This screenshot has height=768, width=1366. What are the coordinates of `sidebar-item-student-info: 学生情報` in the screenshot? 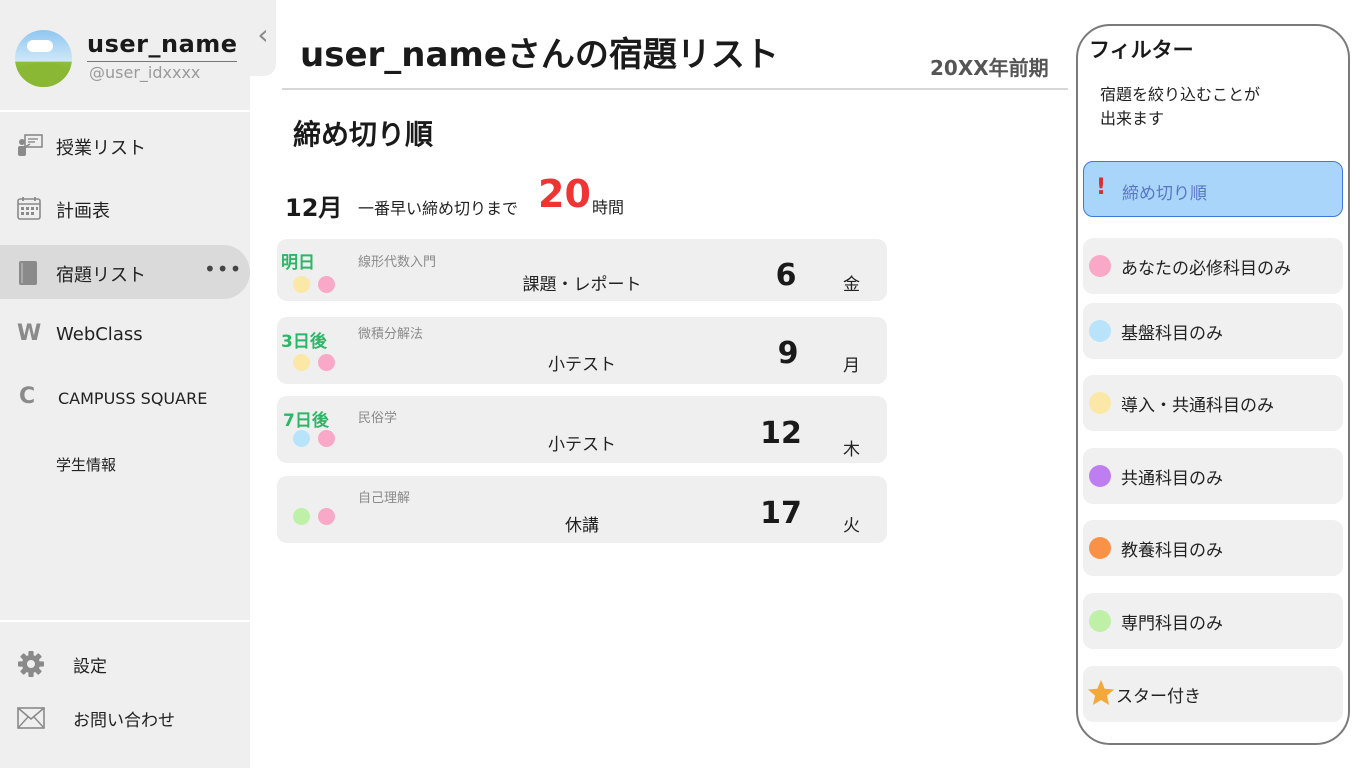 It's located at (125, 464).